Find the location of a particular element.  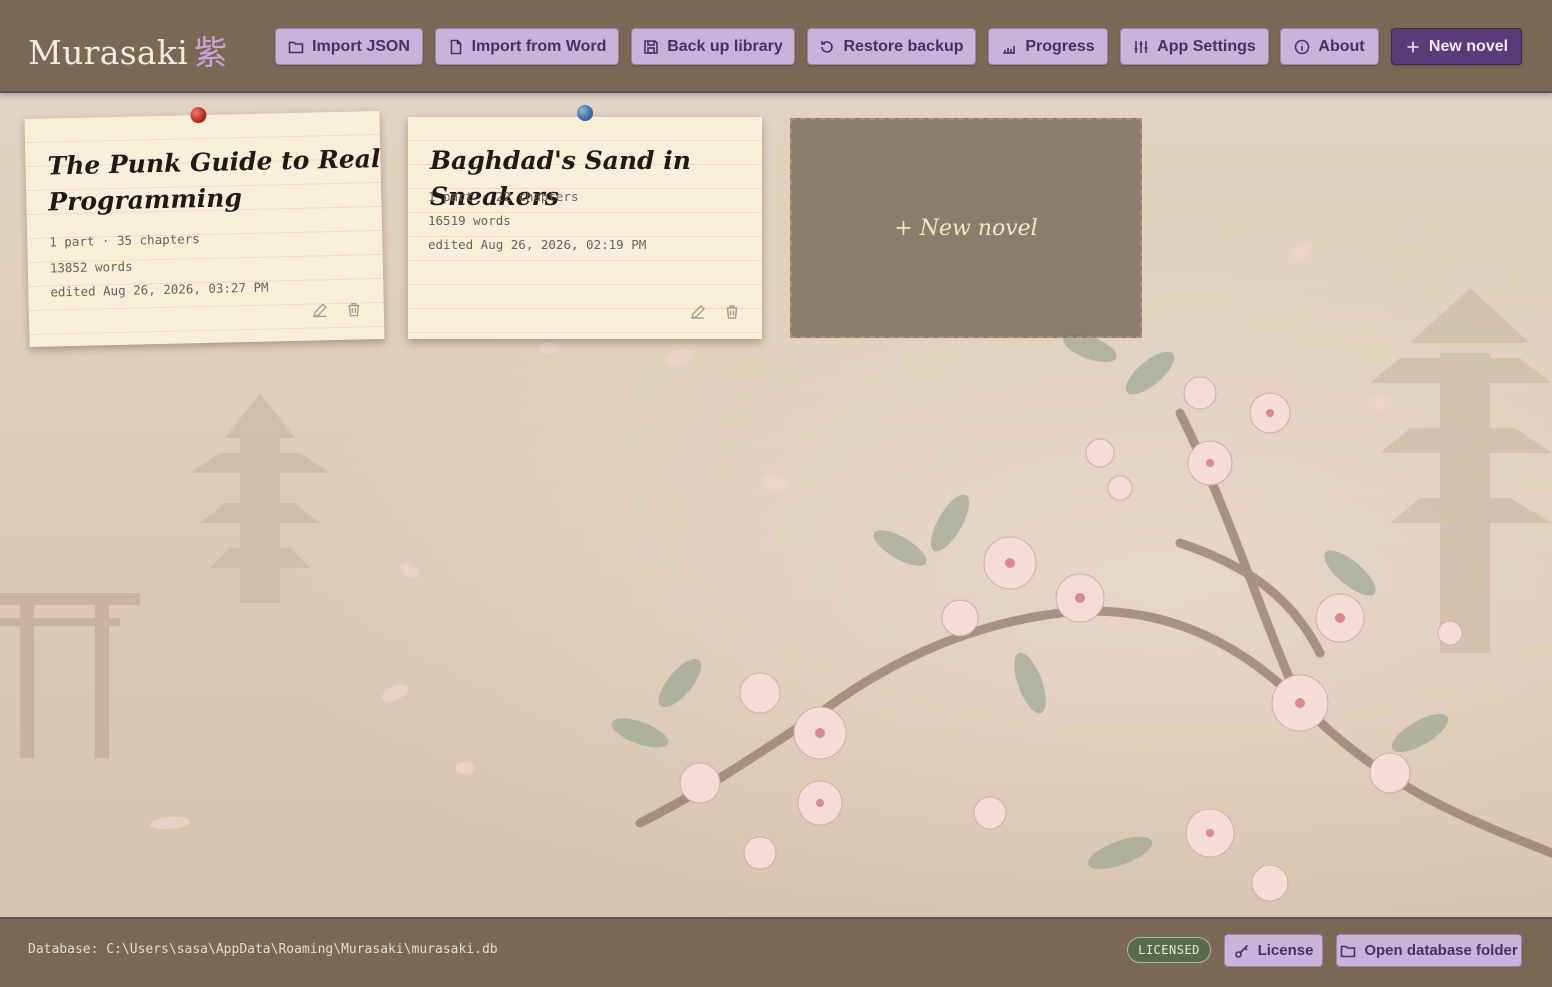

novel-structure: 1 part · 22 chapters is located at coordinates (503, 196).